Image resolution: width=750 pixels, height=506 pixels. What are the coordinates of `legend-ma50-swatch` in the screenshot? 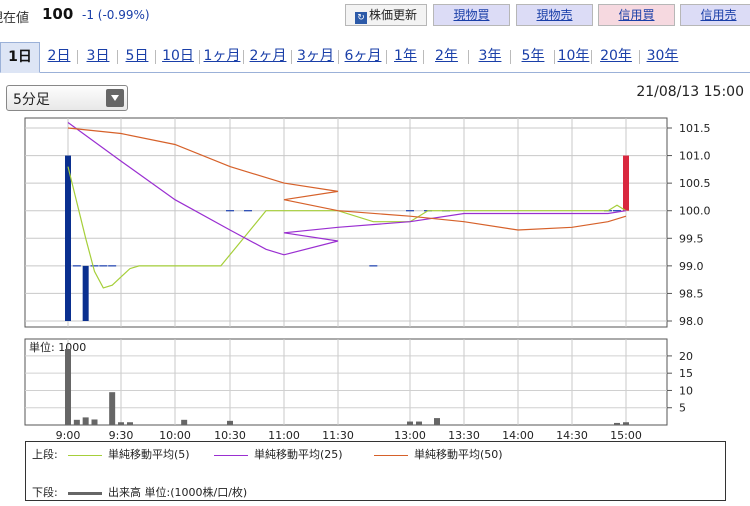 It's located at (391, 455).